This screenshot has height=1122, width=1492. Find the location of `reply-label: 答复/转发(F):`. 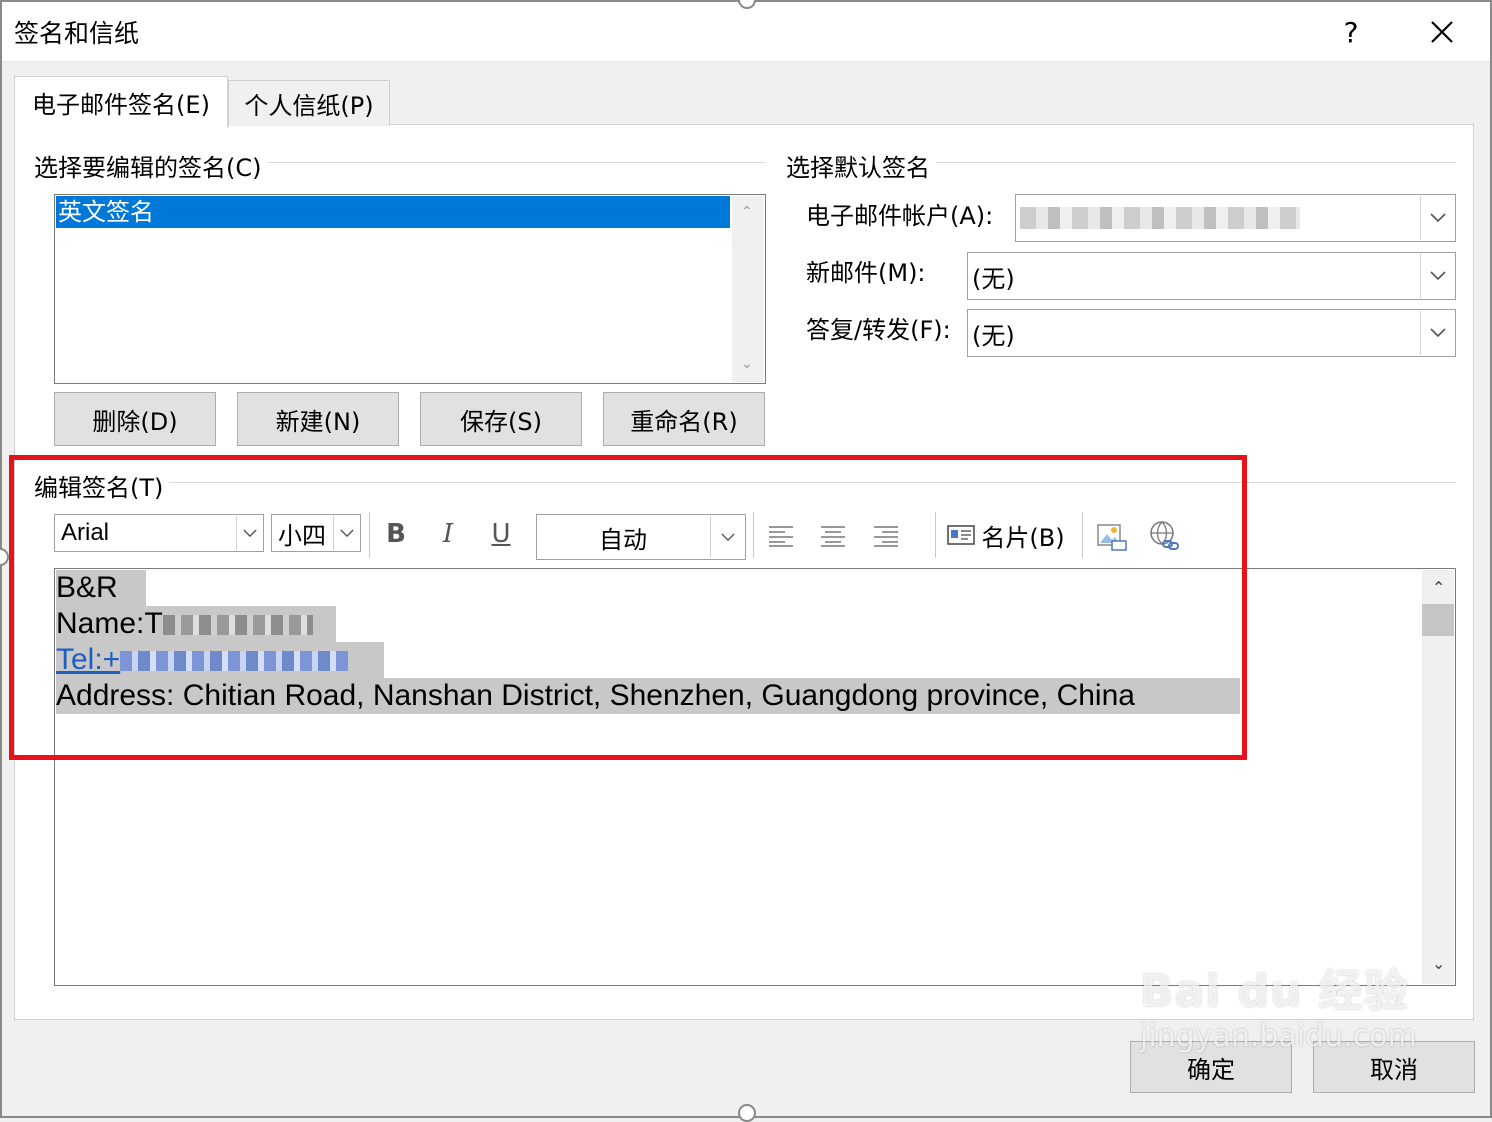

reply-label: 答复/转发(F): is located at coordinates (878, 330).